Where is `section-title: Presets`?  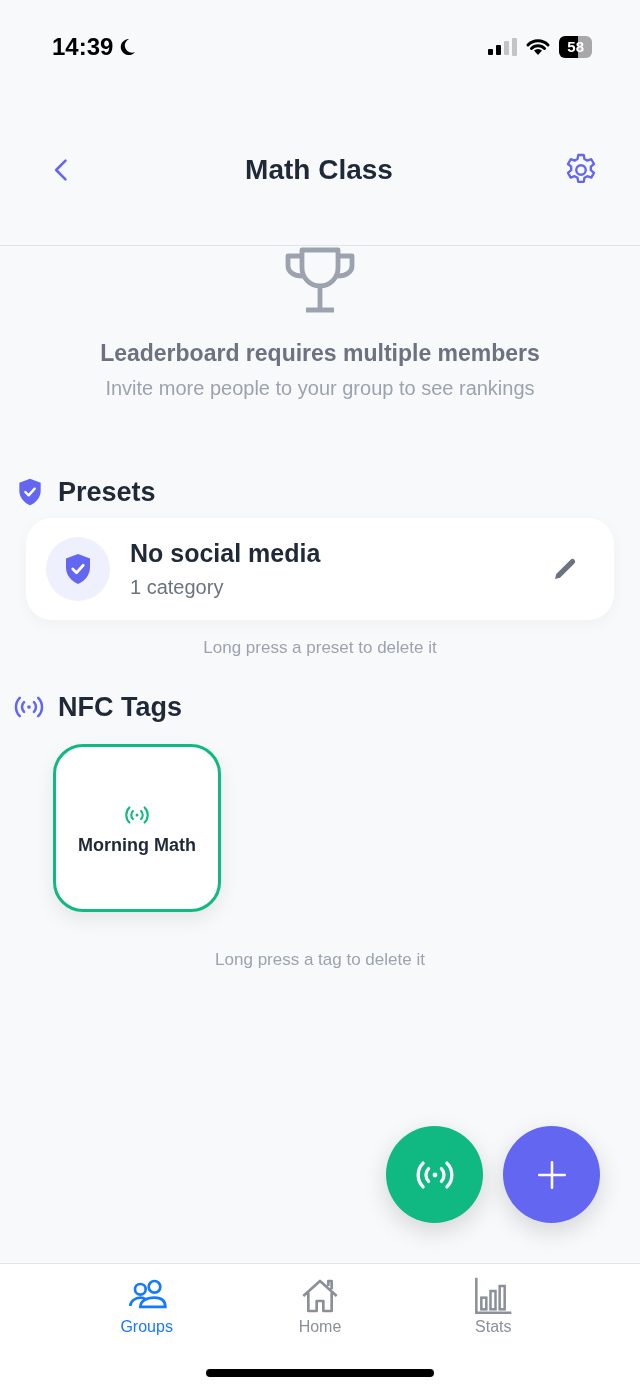
section-title: Presets is located at coordinates (107, 492).